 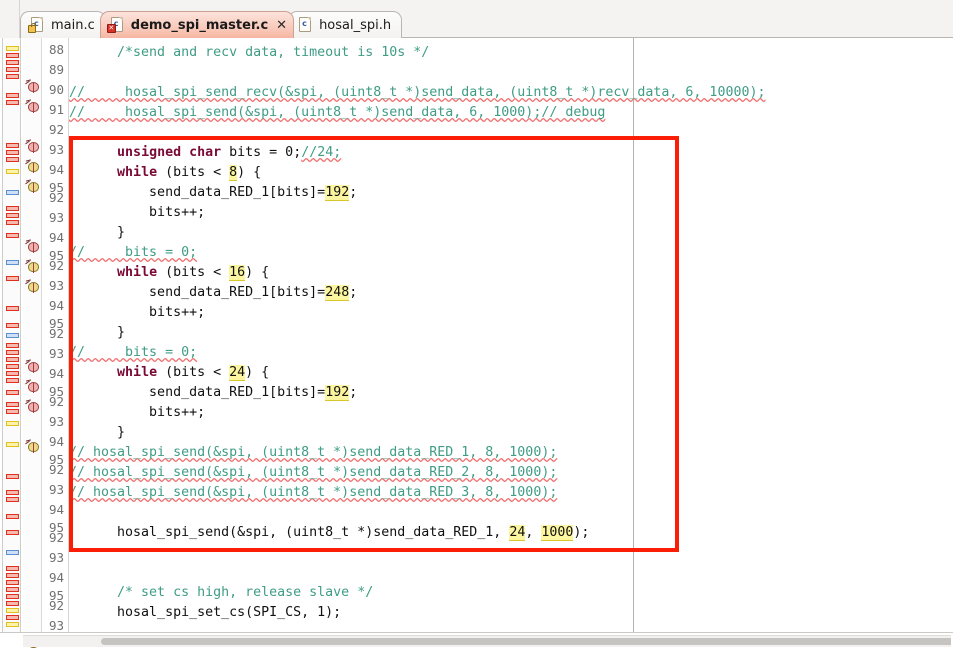 What do you see at coordinates (355, 25) in the screenshot?
I see `tab-label: hosal_spi.h` at bounding box center [355, 25].